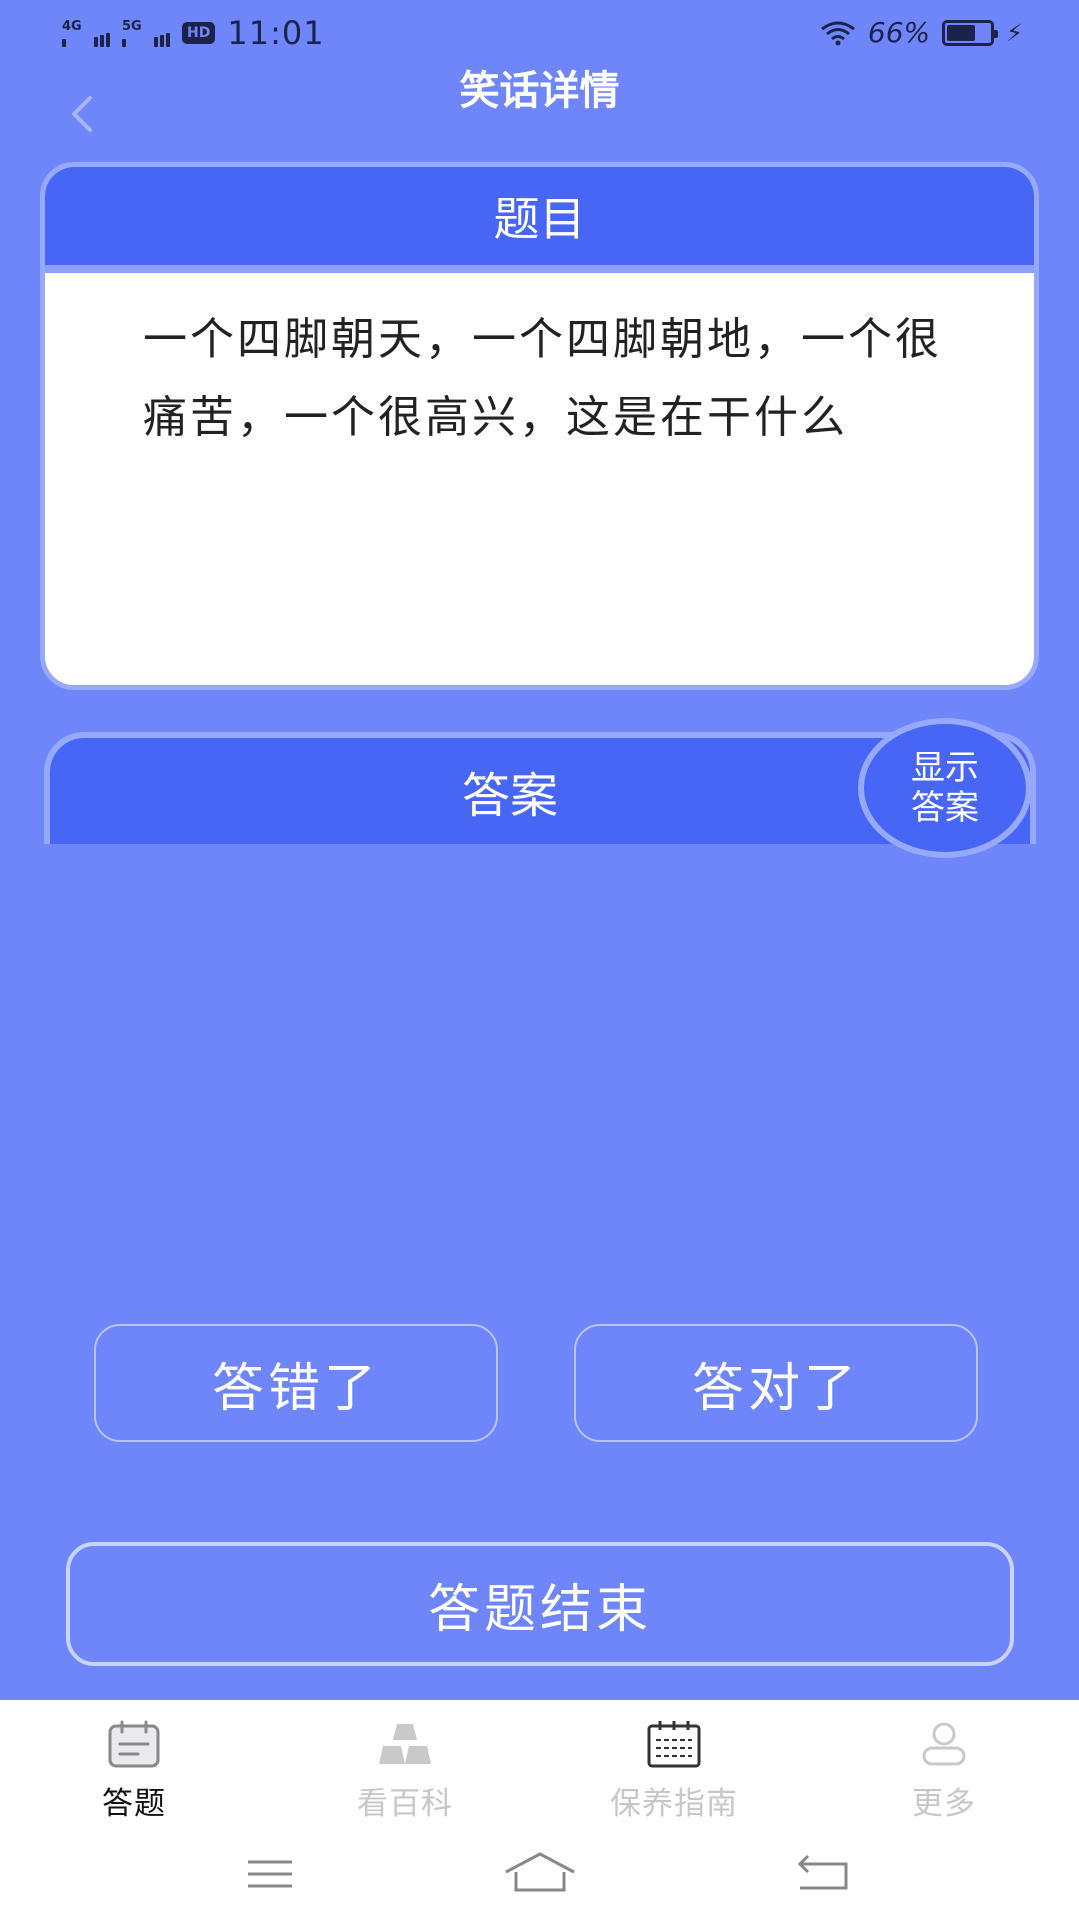 The width and height of the screenshot is (1079, 1919). I want to click on chevron-left-icon, so click(82, 114).